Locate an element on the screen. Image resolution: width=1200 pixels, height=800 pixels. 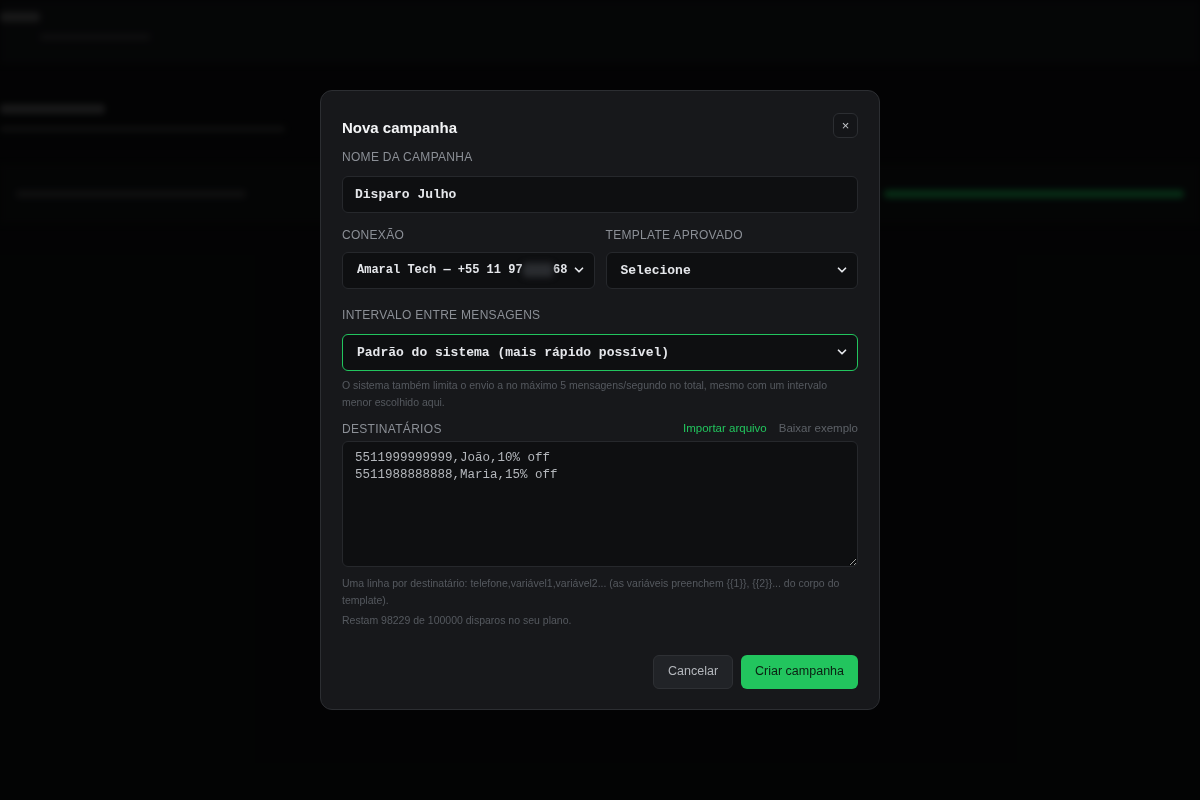
create-button: Criar campanha is located at coordinates (799, 671).